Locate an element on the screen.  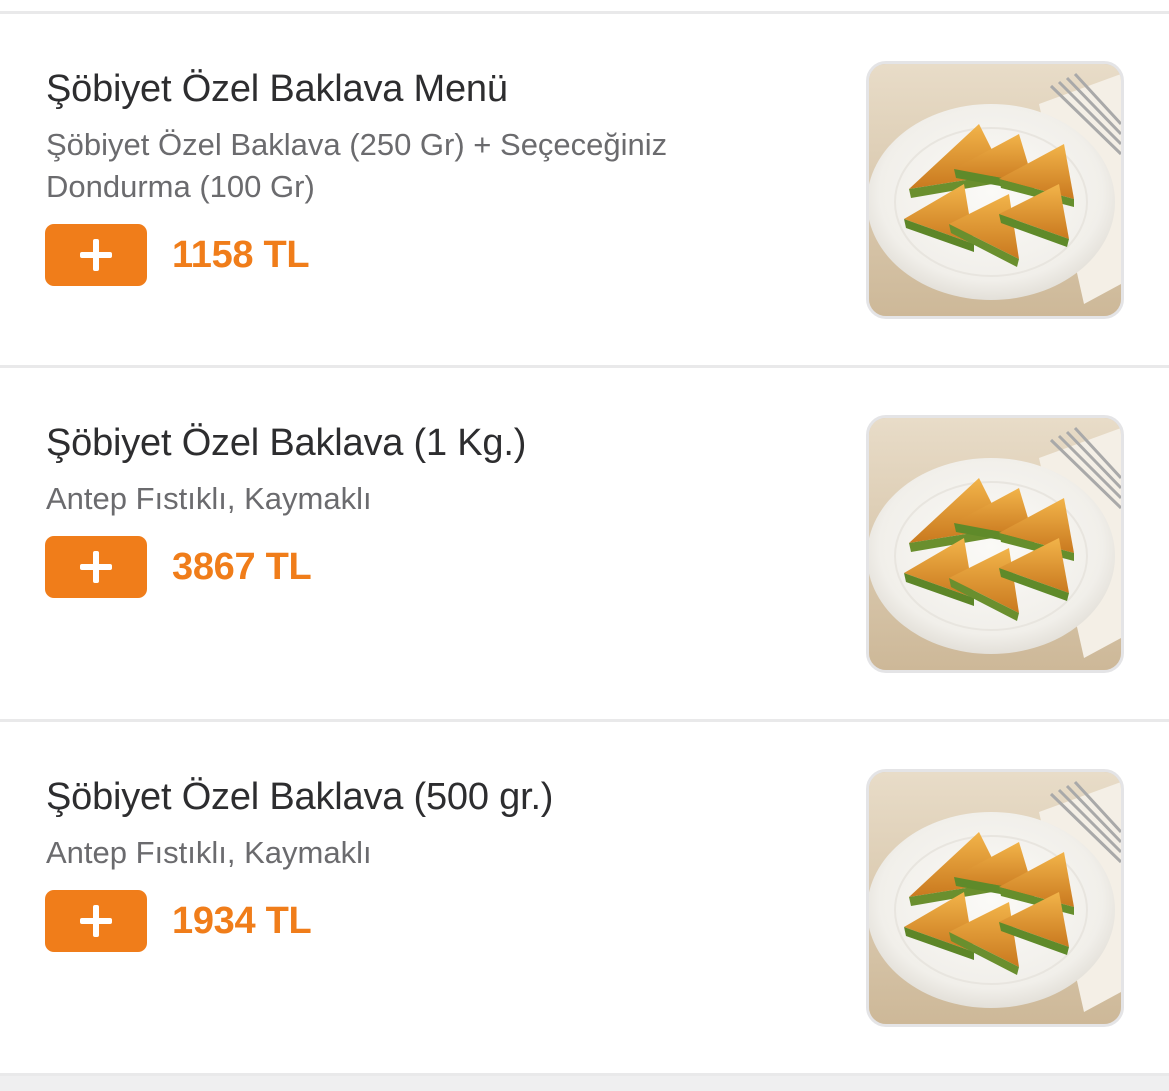
item-price: 3867 TL is located at coordinates (242, 567).